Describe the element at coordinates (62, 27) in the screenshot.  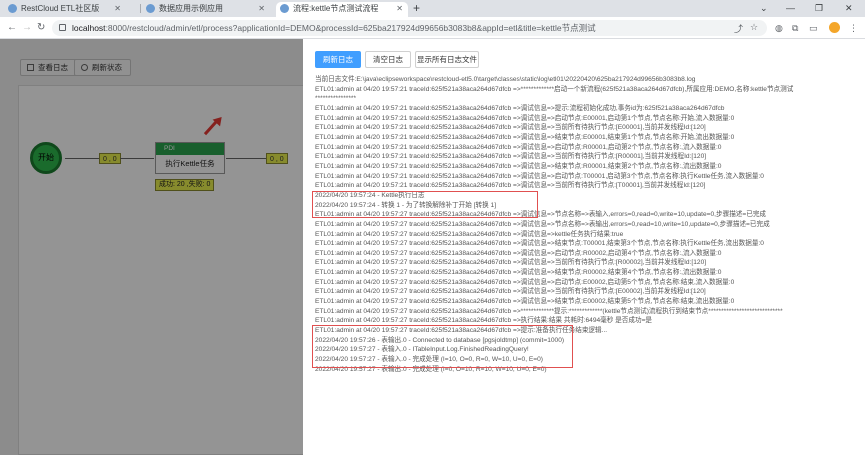
I see `site-info-icon` at that location.